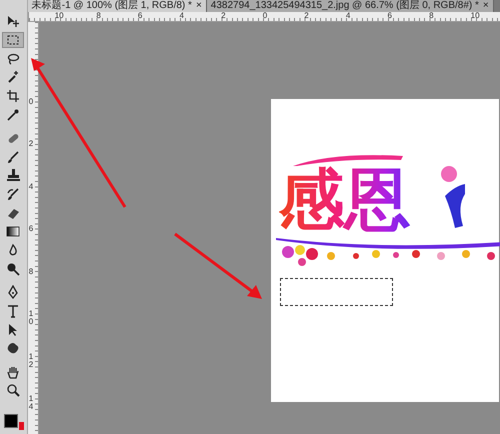  Describe the element at coordinates (344, 6) in the screenshot. I see `tab-title: 4382794_133425494315_2.jpg @ 66.7% (图层 0, RGB/8#) *` at that location.